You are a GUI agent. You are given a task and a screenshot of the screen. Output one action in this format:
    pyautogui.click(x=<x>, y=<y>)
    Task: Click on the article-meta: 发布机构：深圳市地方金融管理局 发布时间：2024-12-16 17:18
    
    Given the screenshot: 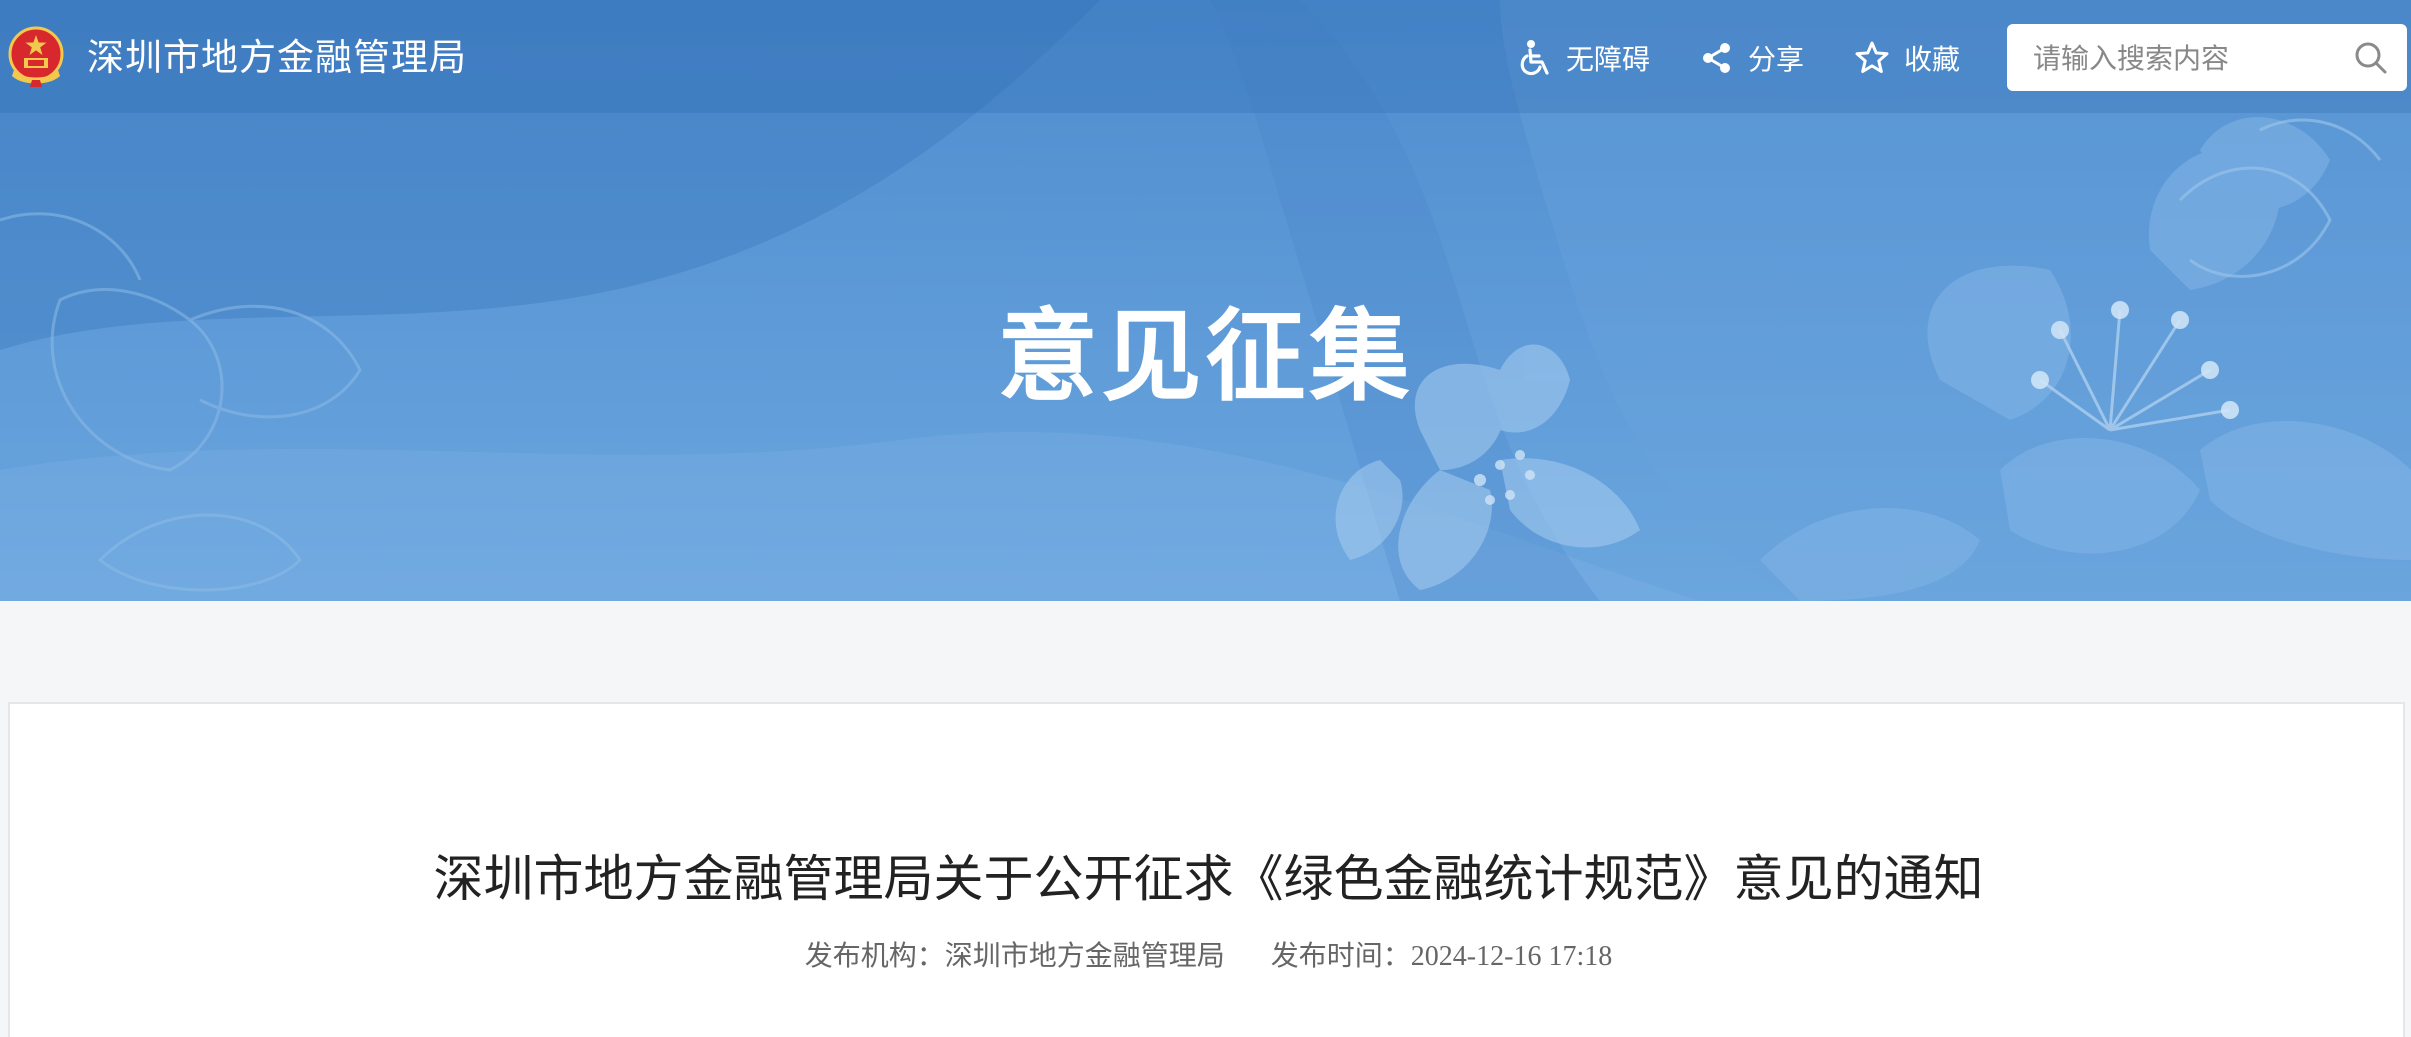 What is the action you would take?
    pyautogui.click(x=1208, y=956)
    